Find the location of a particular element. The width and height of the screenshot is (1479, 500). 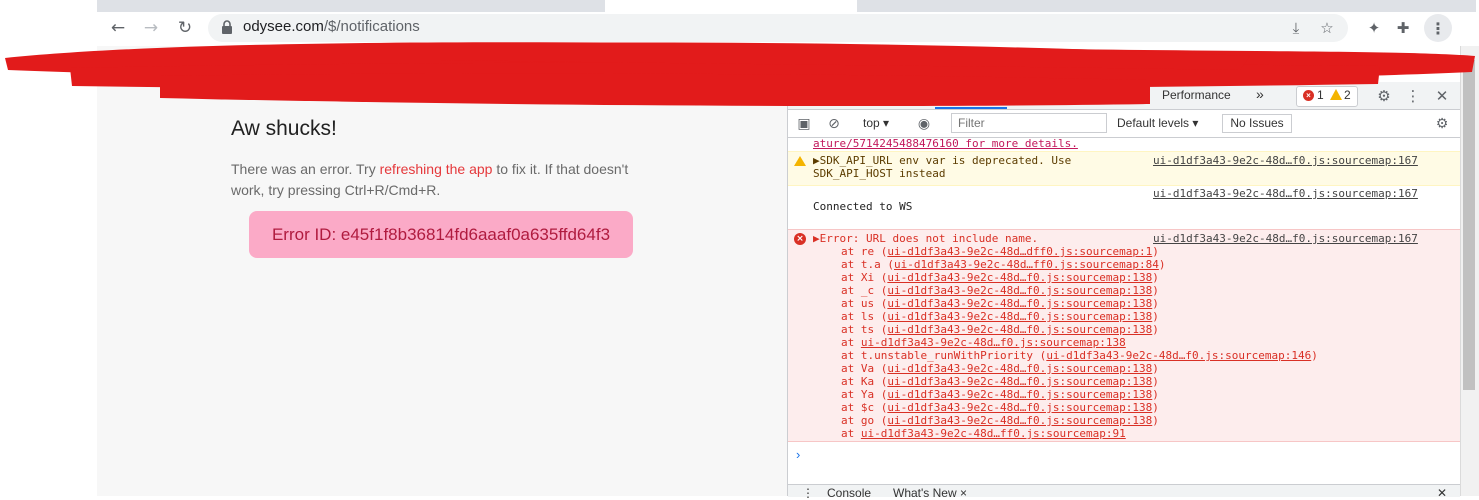

star-icon: ☆ is located at coordinates (1327, 28).